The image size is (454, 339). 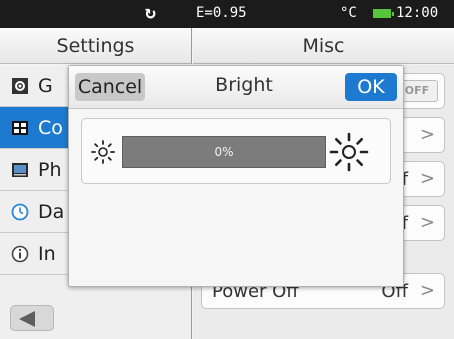 What do you see at coordinates (150, 12) in the screenshot?
I see `refresh-icon: ↻` at bounding box center [150, 12].